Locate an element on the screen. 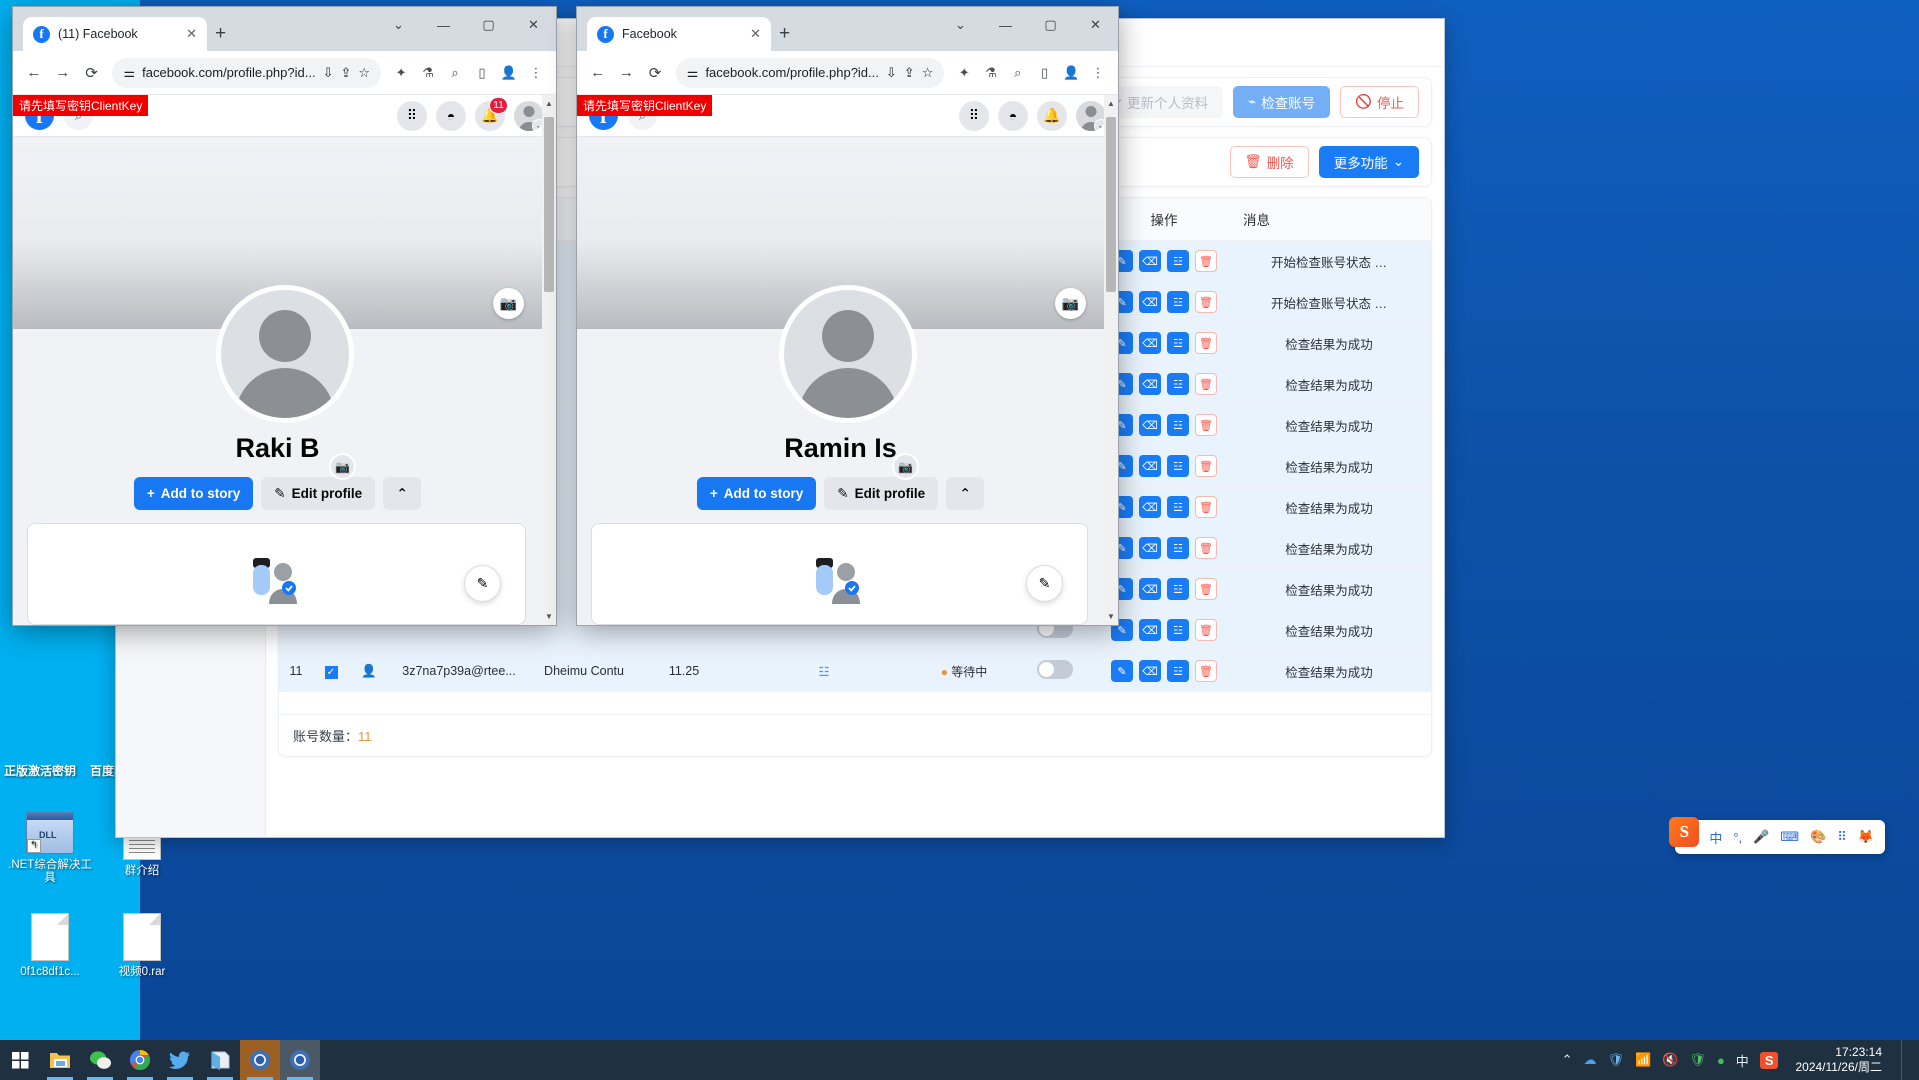 The width and height of the screenshot is (1919, 1080). punctuation-icon: °, is located at coordinates (1737, 837).